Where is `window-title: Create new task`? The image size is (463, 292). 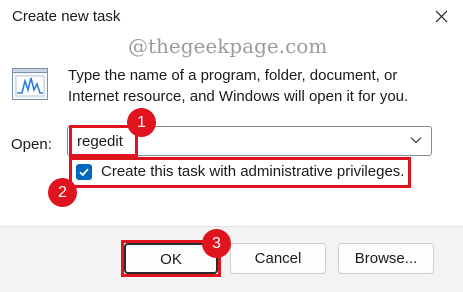 window-title: Create new task is located at coordinates (66, 16).